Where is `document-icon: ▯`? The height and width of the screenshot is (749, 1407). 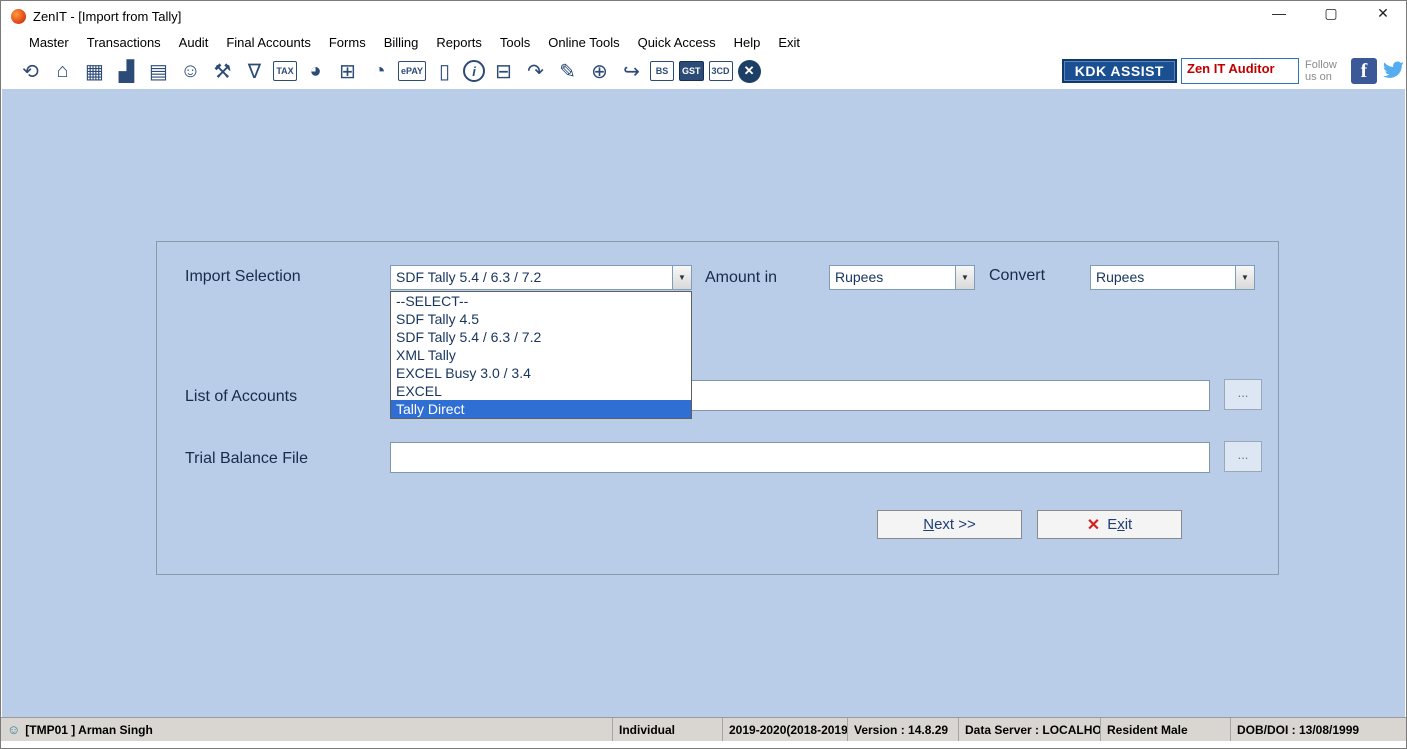 document-icon: ▯ is located at coordinates (444, 71).